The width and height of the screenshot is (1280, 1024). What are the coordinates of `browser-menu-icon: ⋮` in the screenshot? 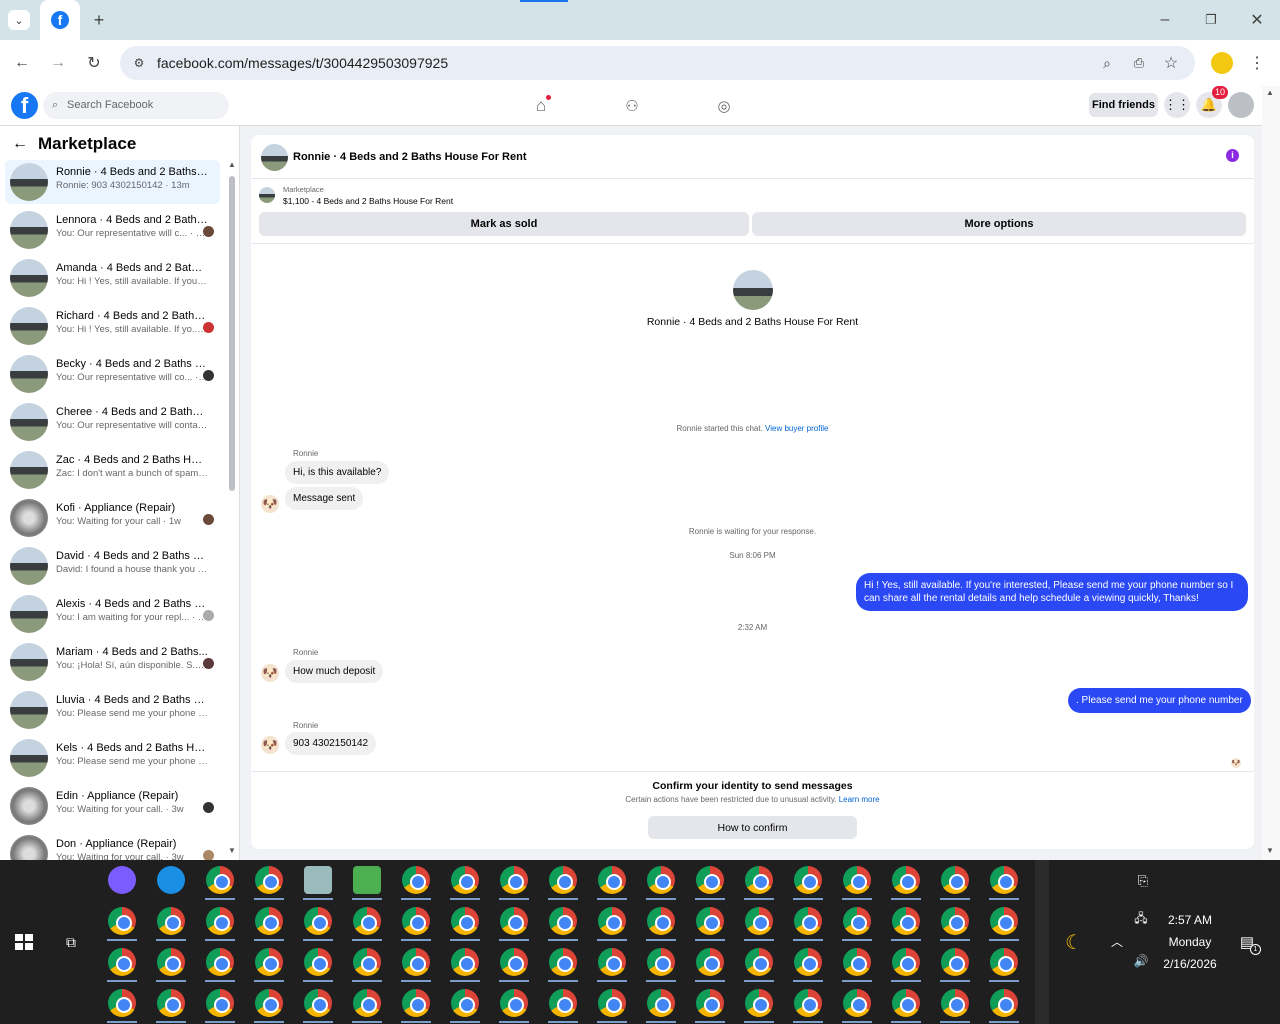 It's located at (1257, 63).